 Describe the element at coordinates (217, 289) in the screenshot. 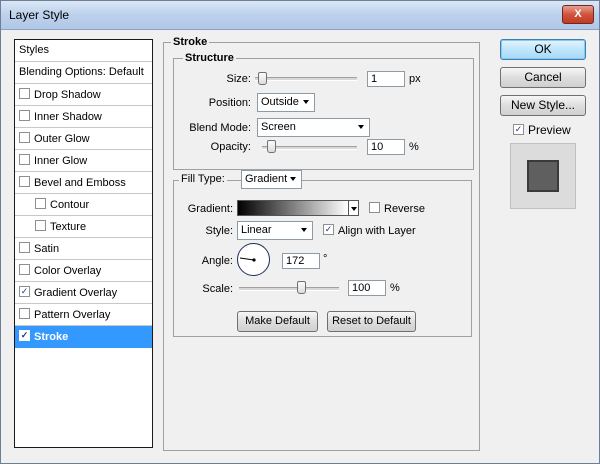

I see `scale-label: Scale:` at that location.